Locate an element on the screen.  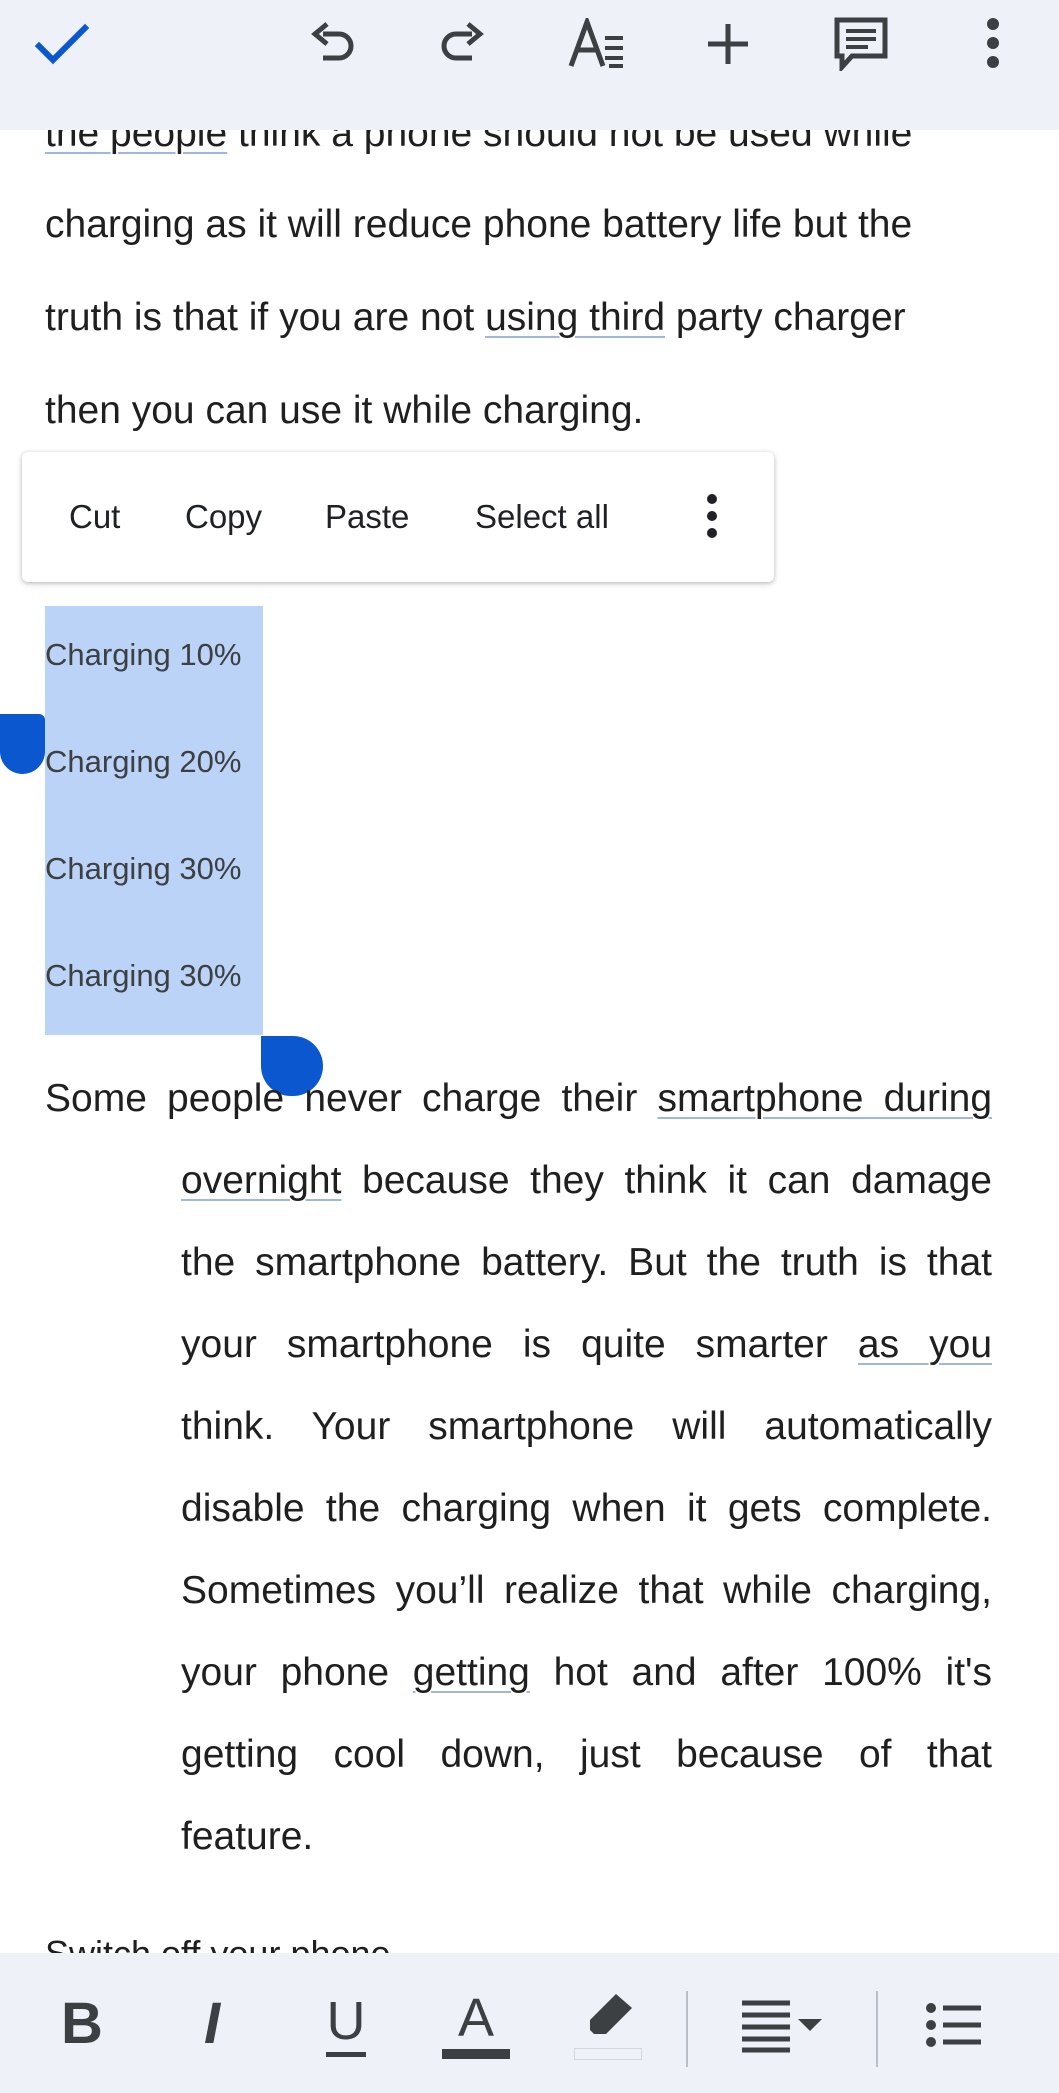
check-icon is located at coordinates (62, 44).